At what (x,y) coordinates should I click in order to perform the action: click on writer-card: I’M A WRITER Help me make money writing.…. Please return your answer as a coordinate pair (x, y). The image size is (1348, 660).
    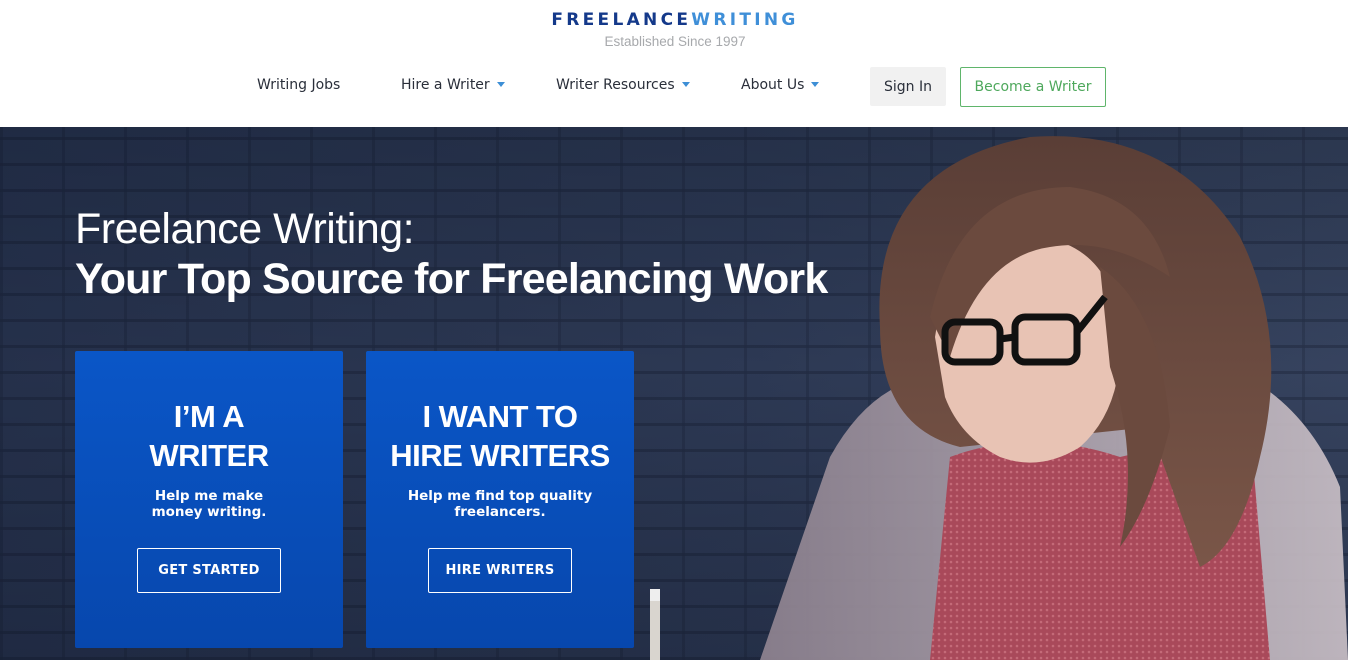
    Looking at the image, I should click on (209, 499).